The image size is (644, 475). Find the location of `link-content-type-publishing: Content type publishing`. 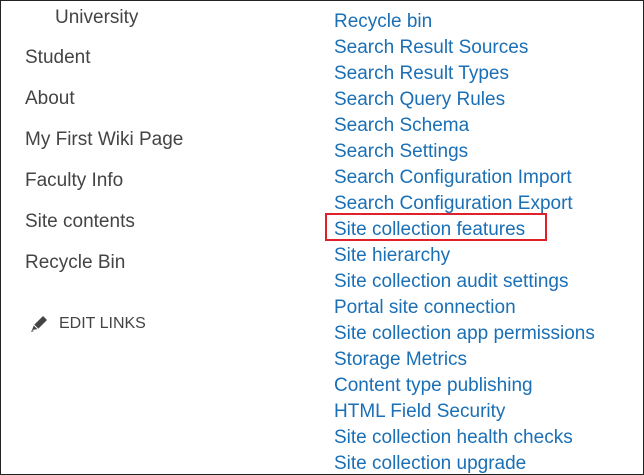

link-content-type-publishing: Content type publishing is located at coordinates (433, 386).